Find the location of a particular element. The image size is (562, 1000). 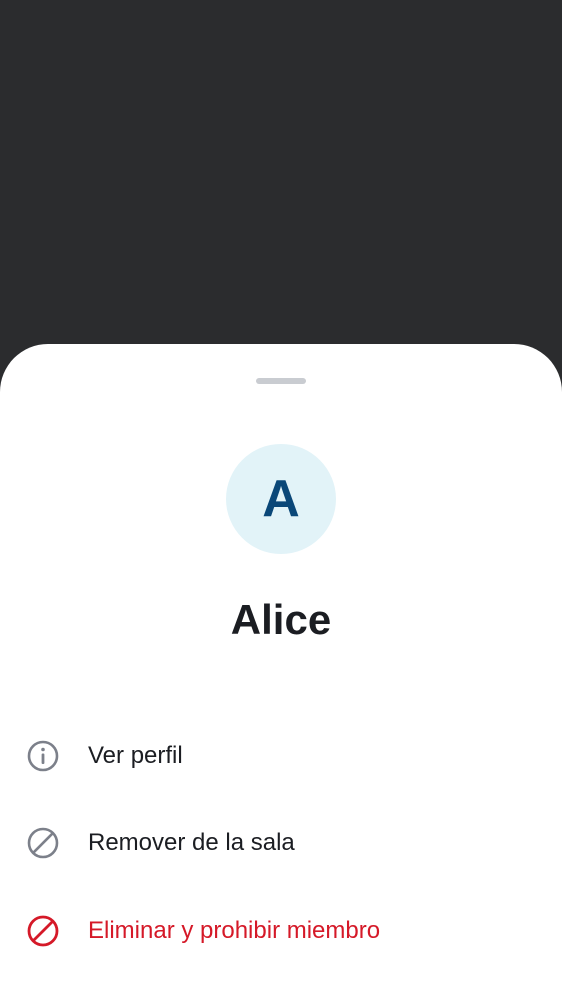

view-profile-label: Ver perfil is located at coordinates (135, 755).